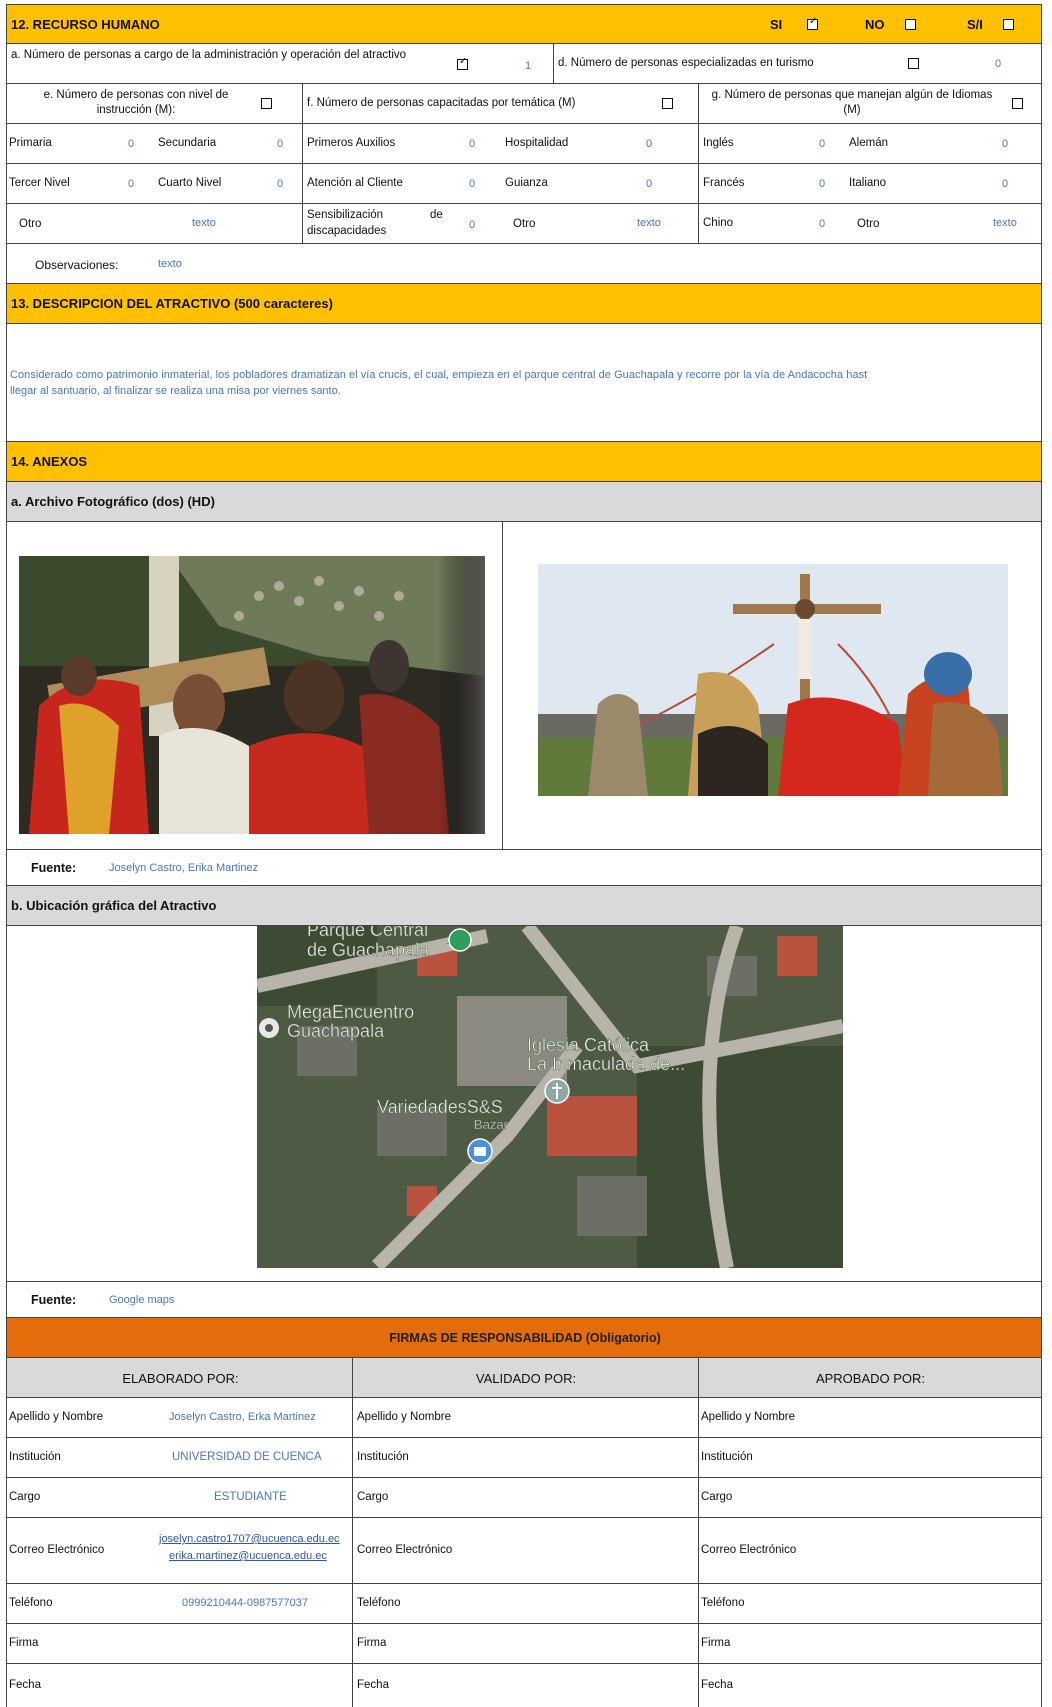  What do you see at coordinates (187, 143) in the screenshot?
I see `cell-label: Secundaria` at bounding box center [187, 143].